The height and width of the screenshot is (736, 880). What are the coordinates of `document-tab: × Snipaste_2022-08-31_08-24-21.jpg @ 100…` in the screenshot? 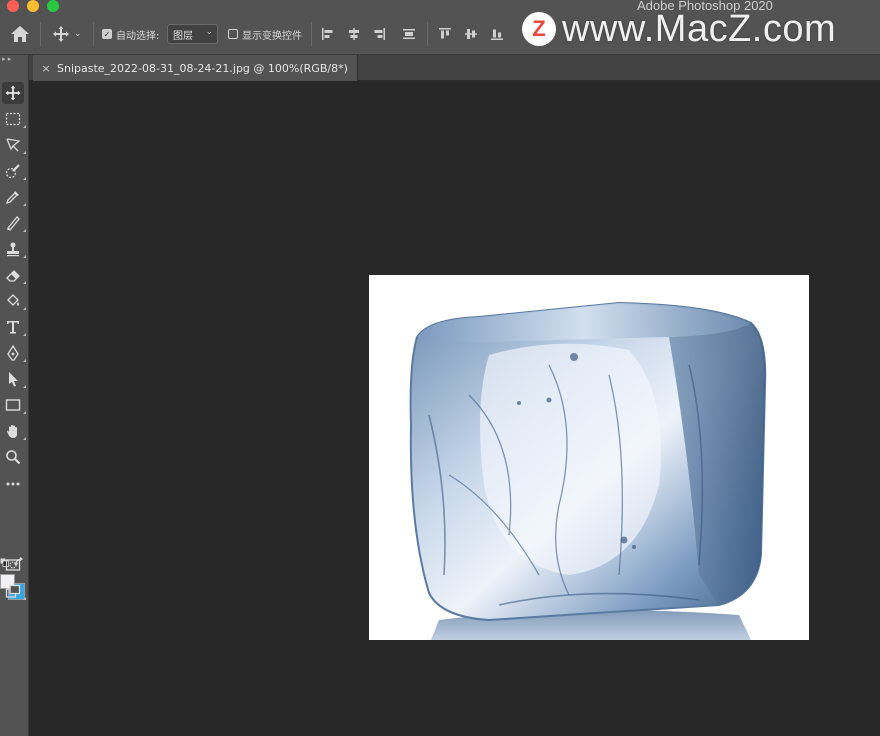 It's located at (195, 68).